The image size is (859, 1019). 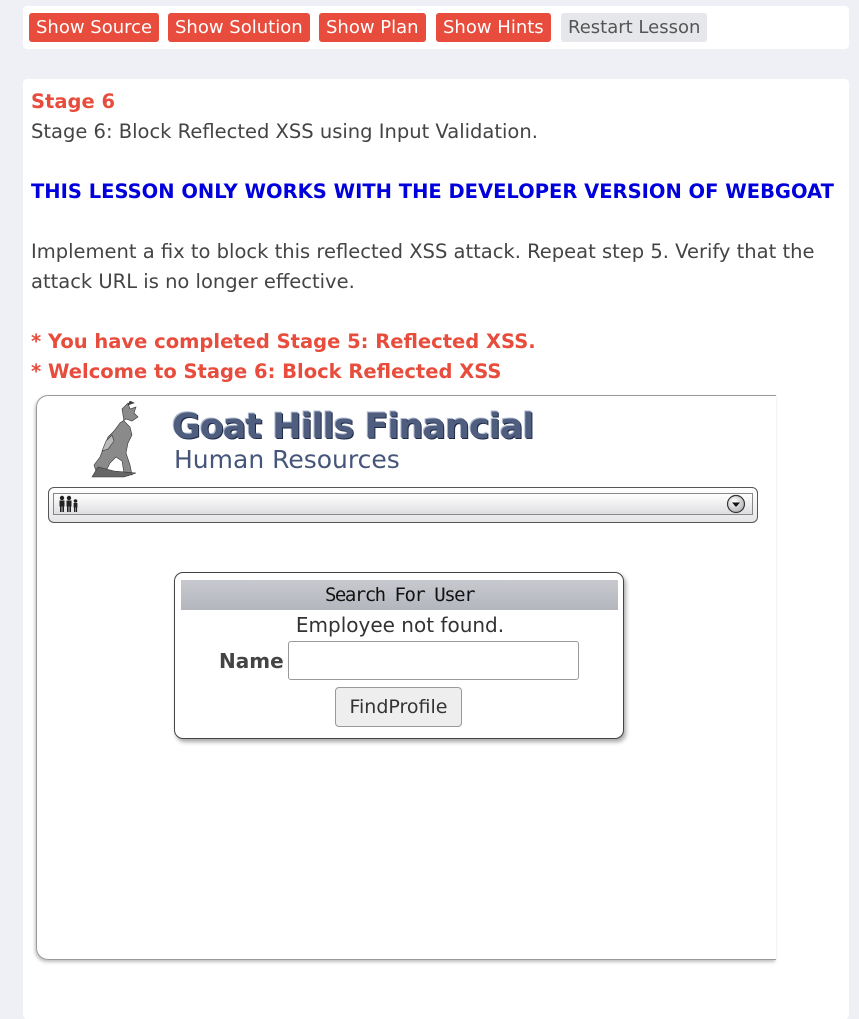 What do you see at coordinates (115, 439) in the screenshot?
I see `goat-logo-icon` at bounding box center [115, 439].